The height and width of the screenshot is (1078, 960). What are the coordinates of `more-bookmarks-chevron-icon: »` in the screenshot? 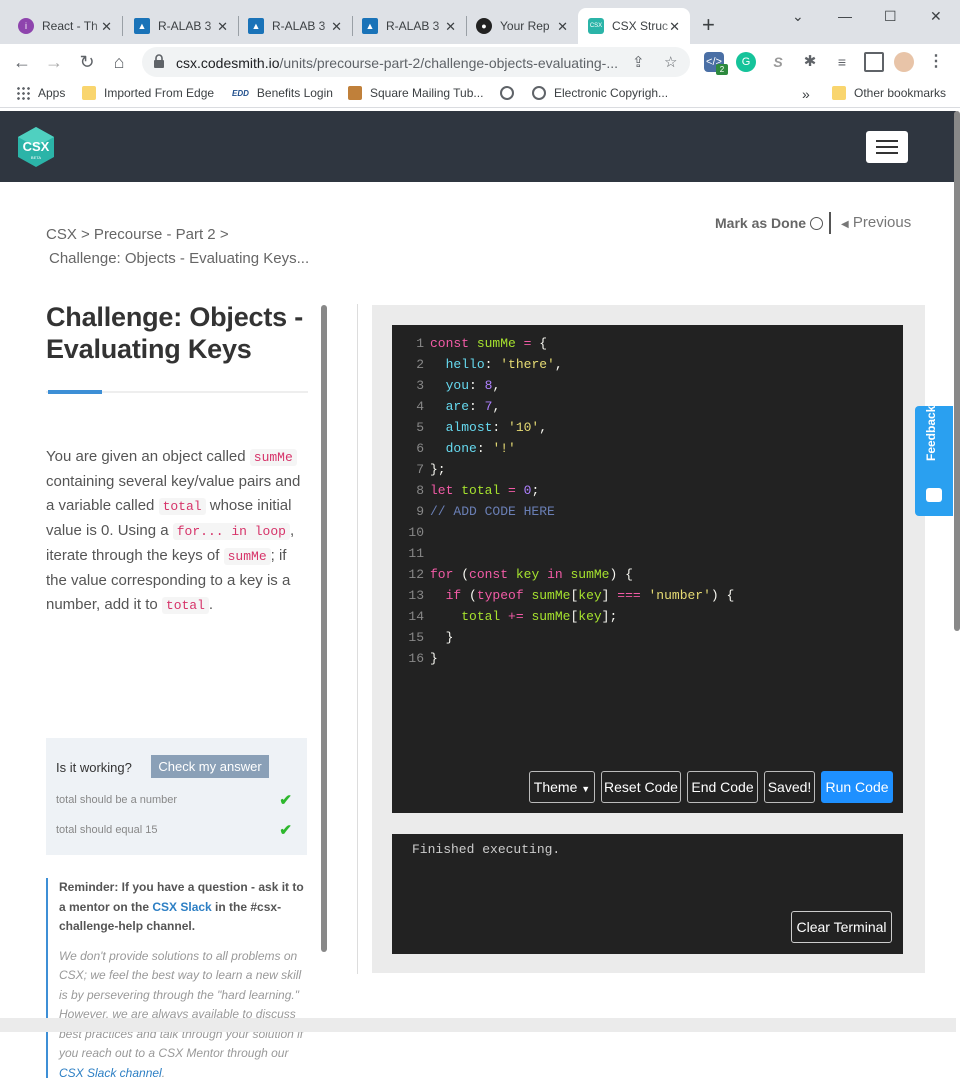 It's located at (806, 94).